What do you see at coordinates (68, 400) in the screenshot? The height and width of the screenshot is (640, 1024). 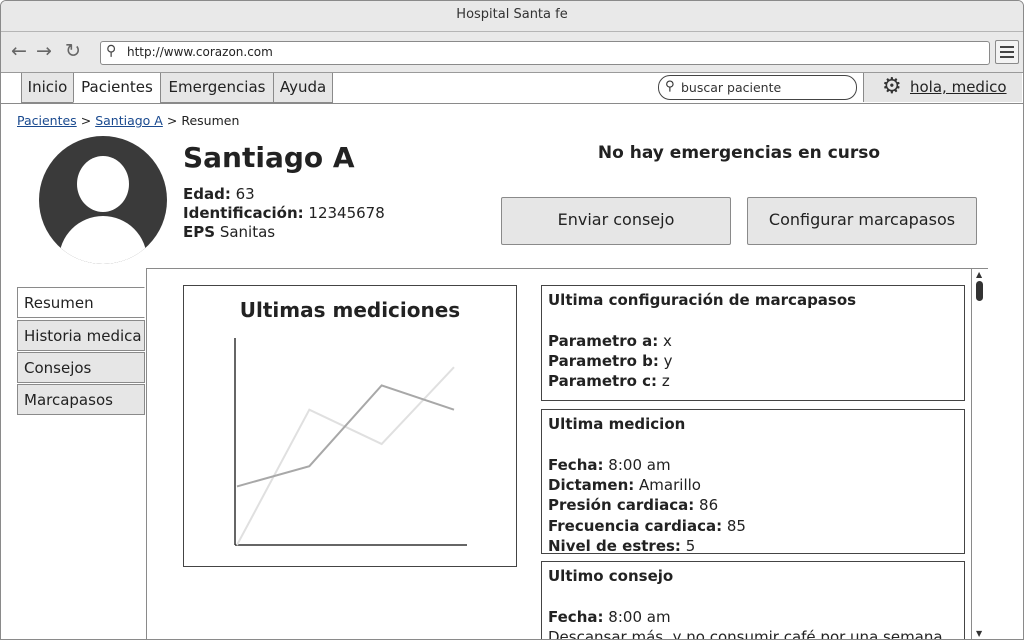 I see `side-tab-label: Marcapasos` at bounding box center [68, 400].